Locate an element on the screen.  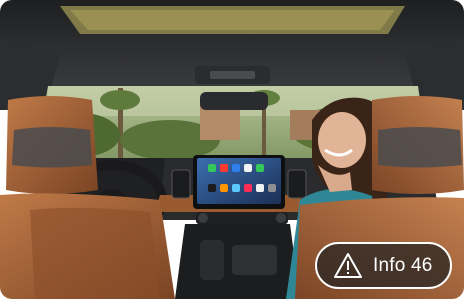
info-badge-button: Info 46 is located at coordinates (383, 265).